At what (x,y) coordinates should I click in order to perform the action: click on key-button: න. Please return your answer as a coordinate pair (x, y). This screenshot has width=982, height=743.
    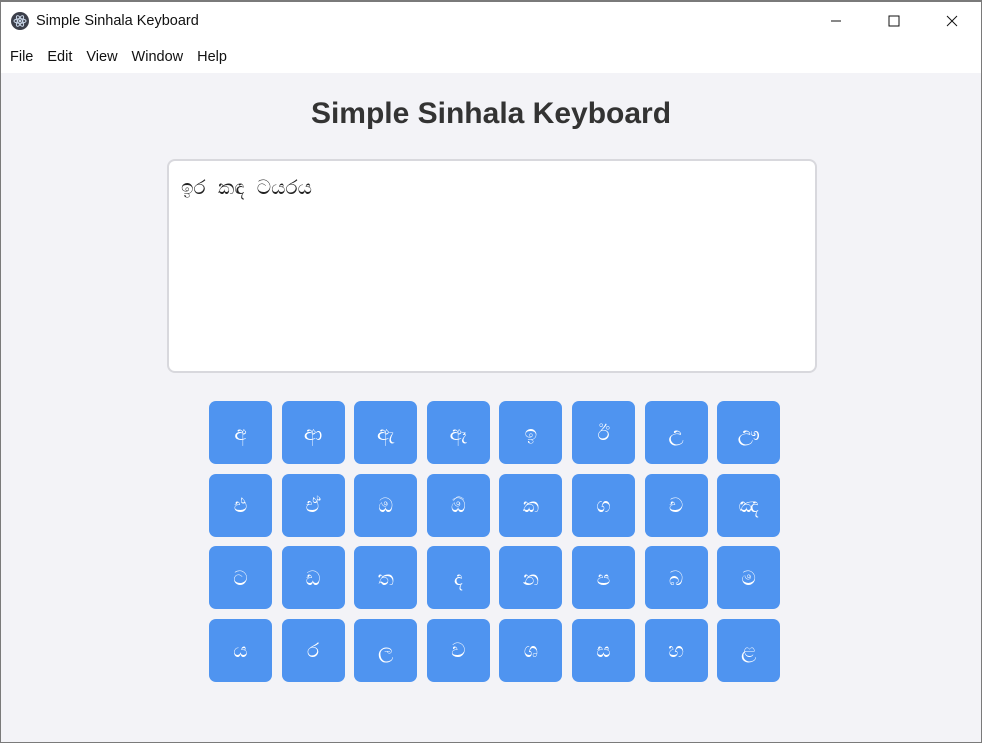
    Looking at the image, I should click on (531, 577).